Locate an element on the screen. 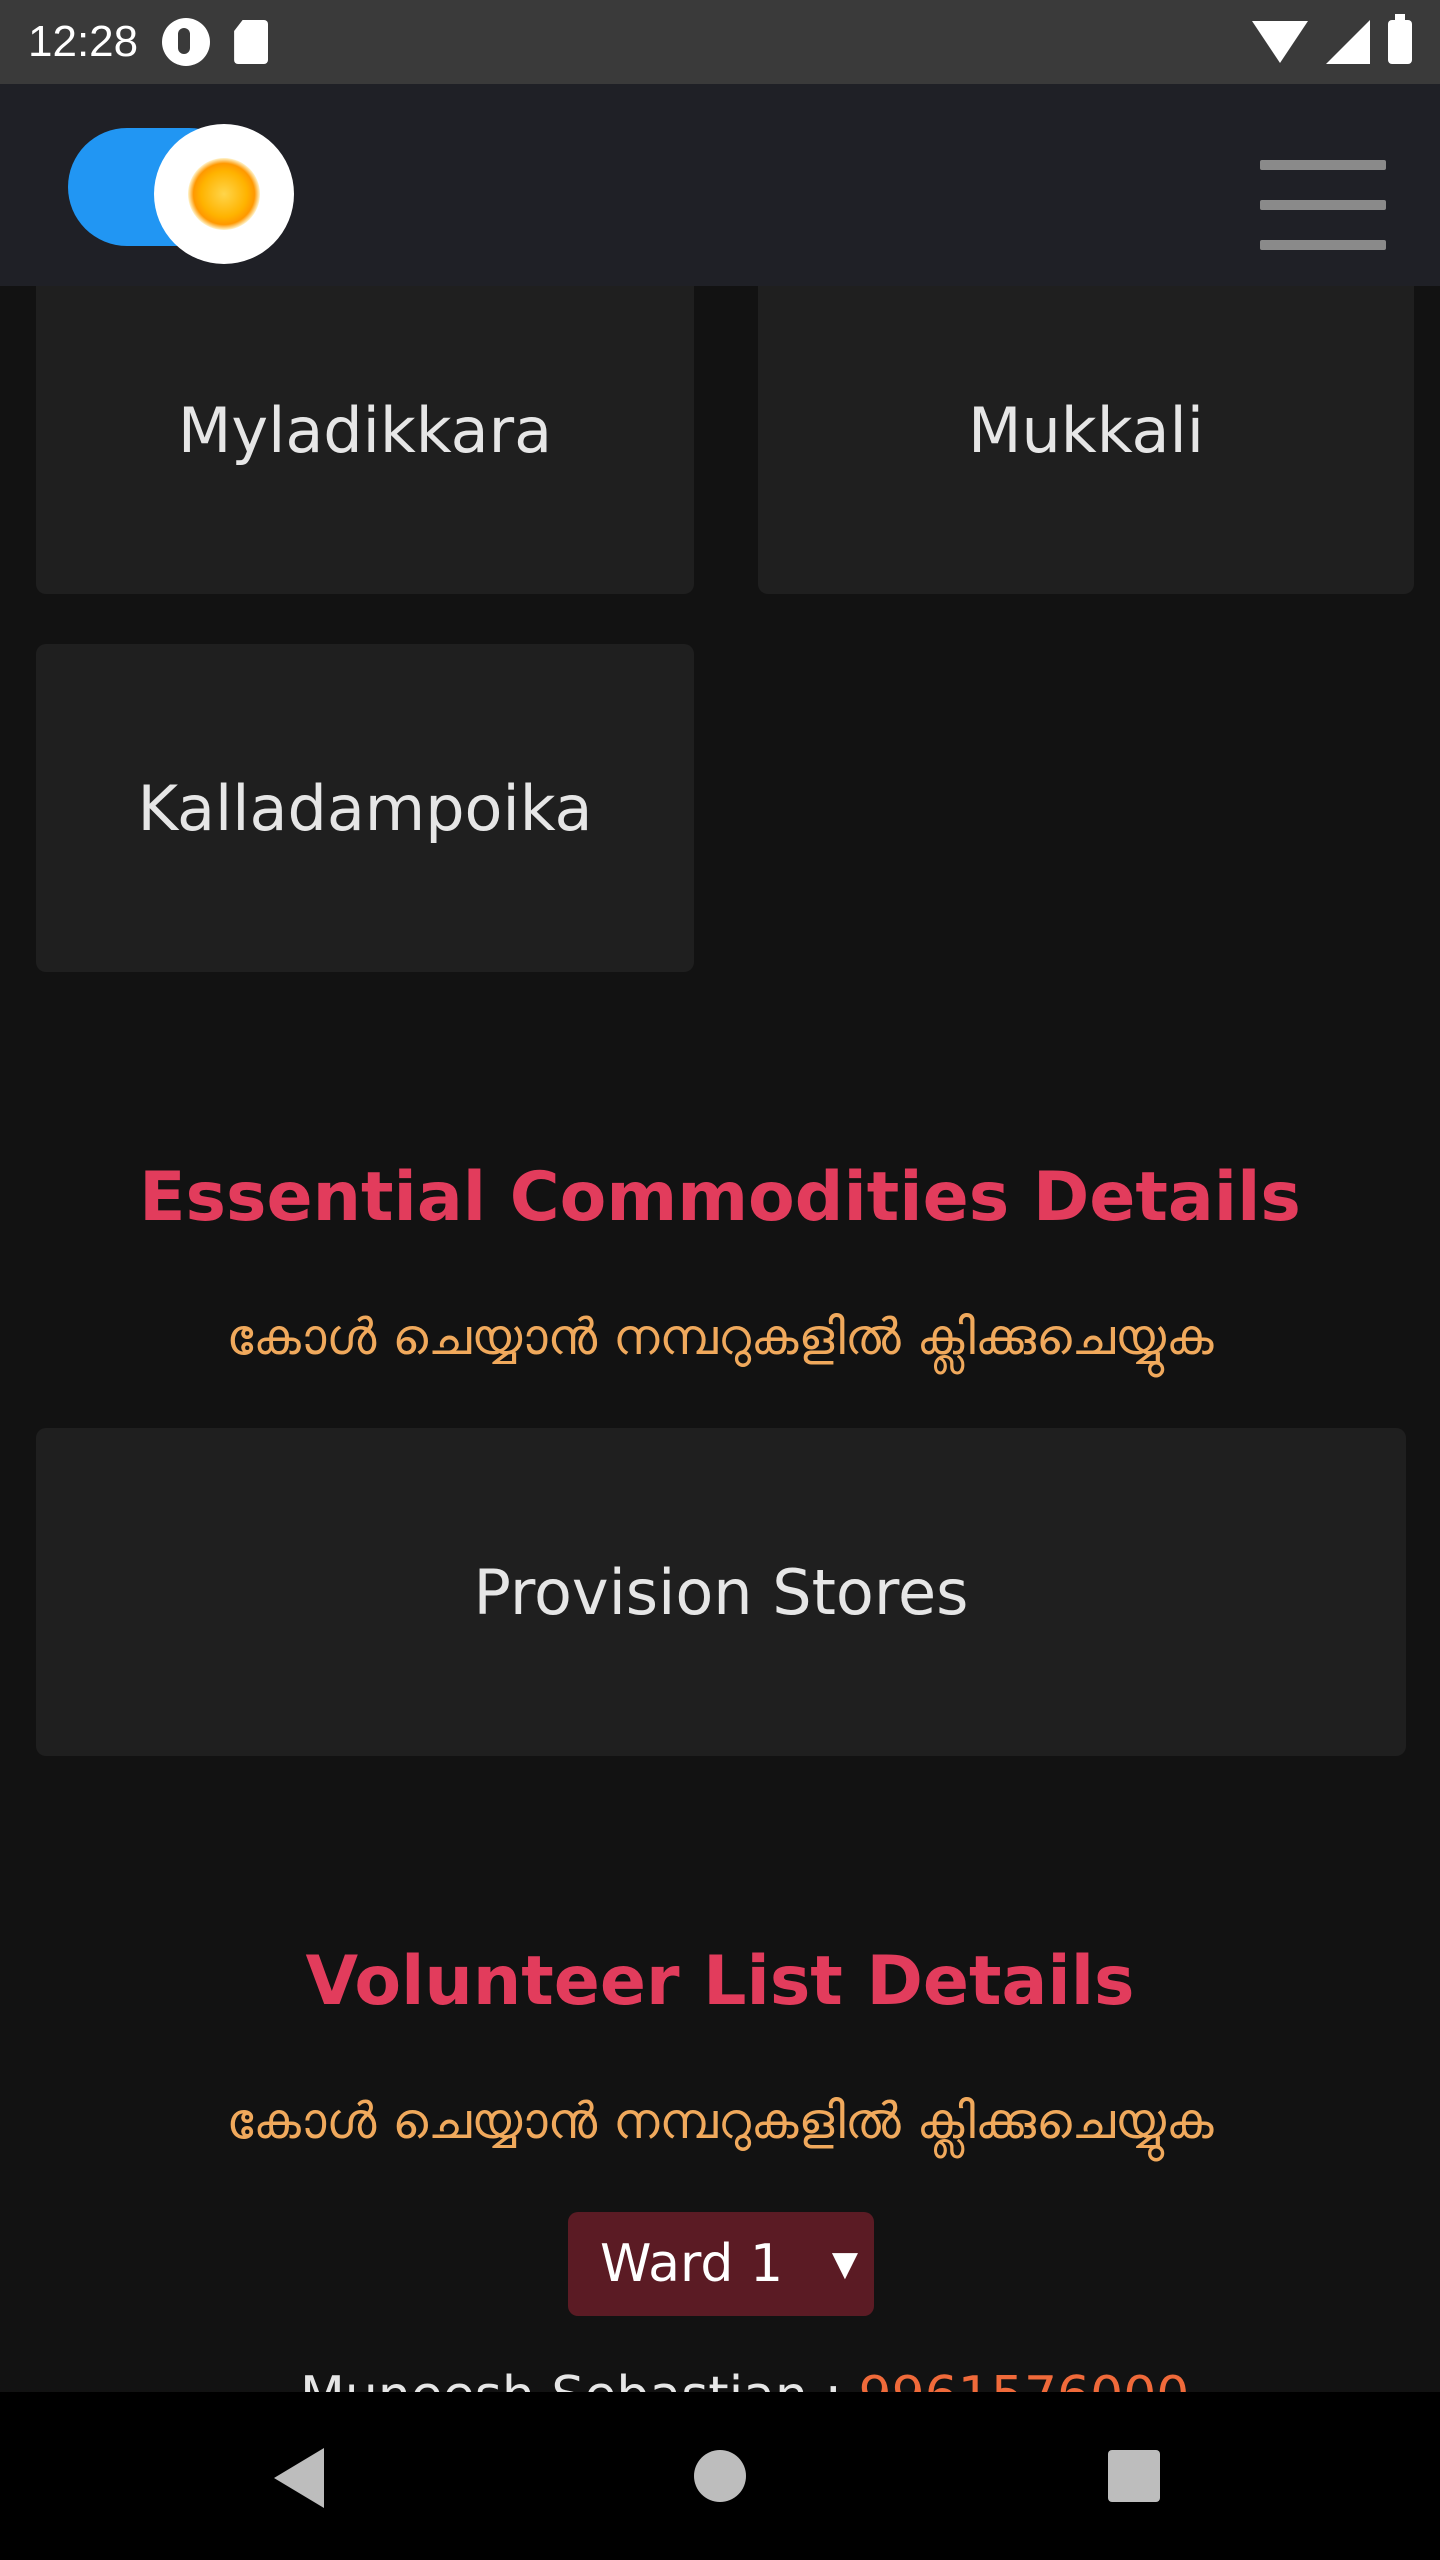 This screenshot has width=1440, height=2560. sd-card-icon is located at coordinates (251, 42).